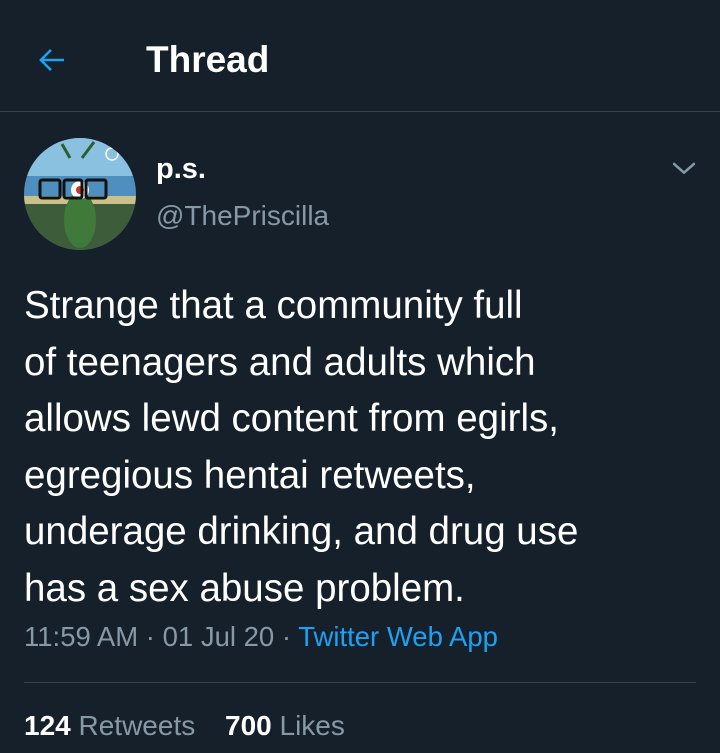 The image size is (720, 753). I want to click on author-handle: @ThePriscilla, so click(242, 216).